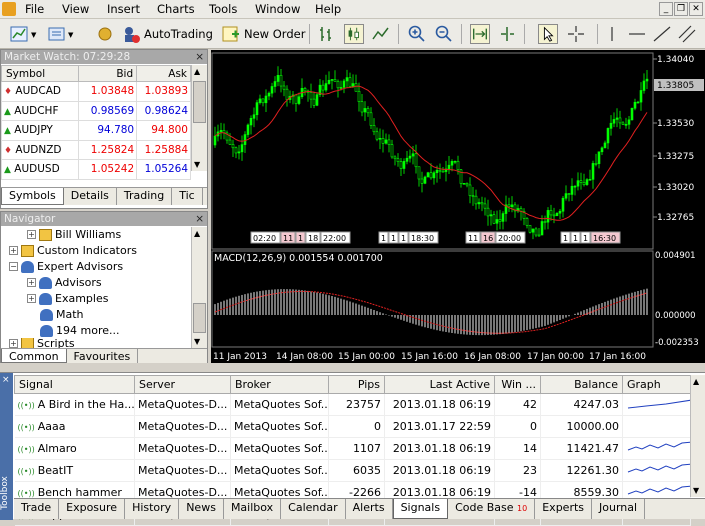 This screenshot has width=705, height=526. What do you see at coordinates (74, 384) in the screenshot?
I see `col-signal: Signal` at bounding box center [74, 384].